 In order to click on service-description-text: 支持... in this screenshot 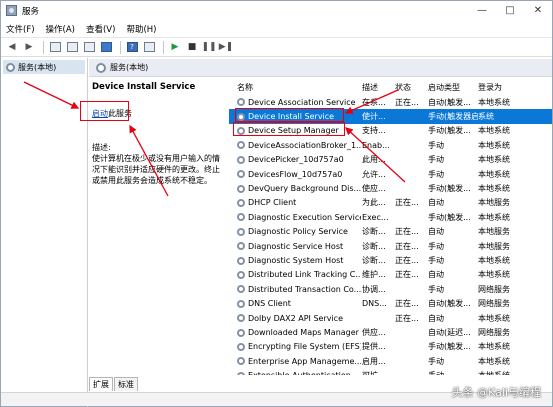, I will do `click(374, 131)`.